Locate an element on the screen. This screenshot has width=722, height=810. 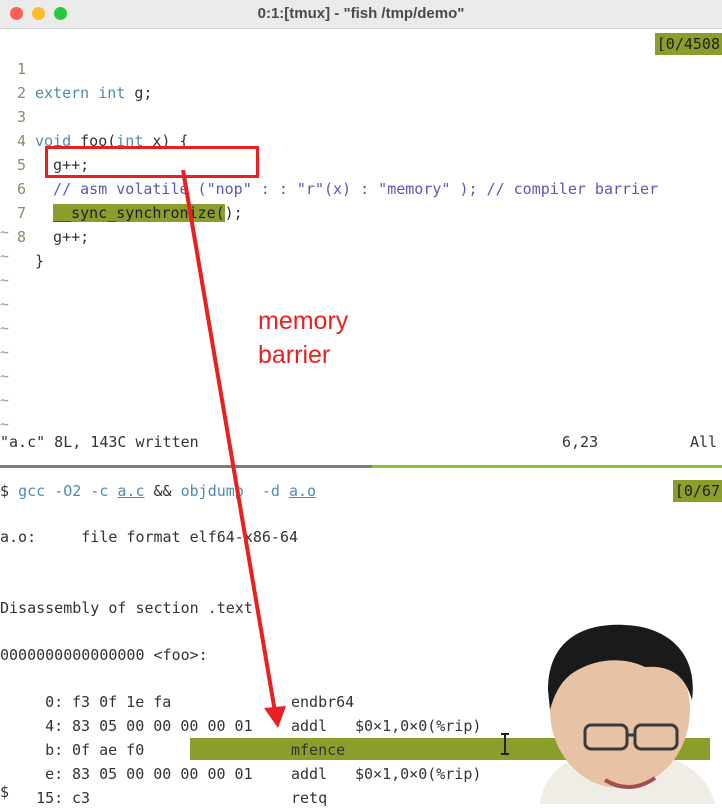
annotation-memory: memory is located at coordinates (303, 321).